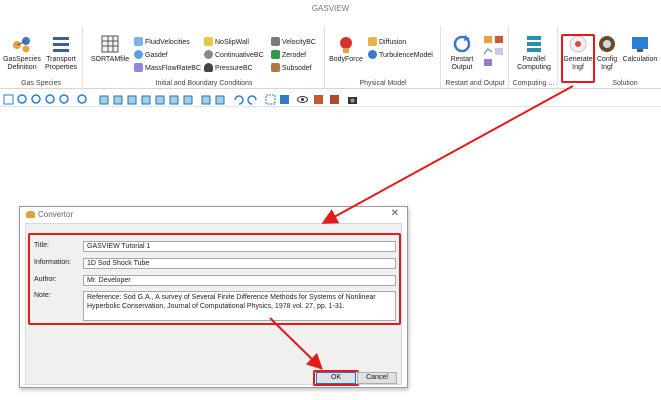  Describe the element at coordinates (208, 67) in the screenshot. I see `pressure-icon` at that location.